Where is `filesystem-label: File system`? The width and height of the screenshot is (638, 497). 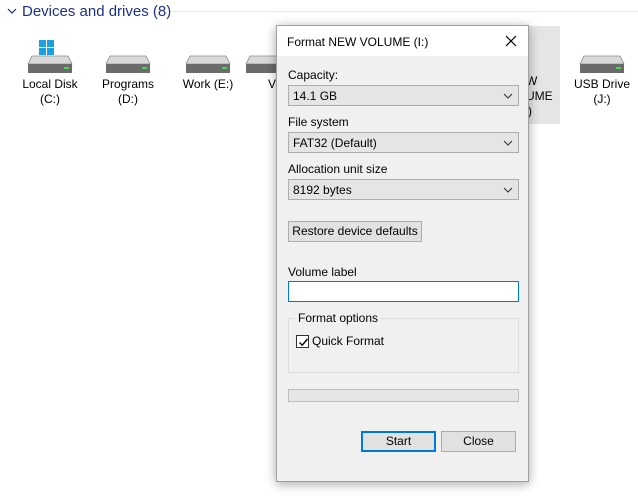 filesystem-label: File system is located at coordinates (318, 122).